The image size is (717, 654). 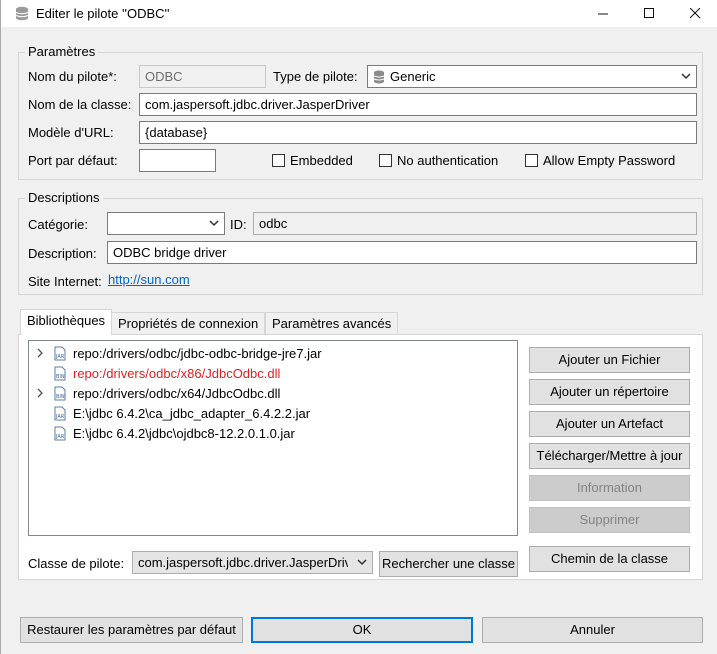 I want to click on description-label: Description:, so click(x=62, y=253).